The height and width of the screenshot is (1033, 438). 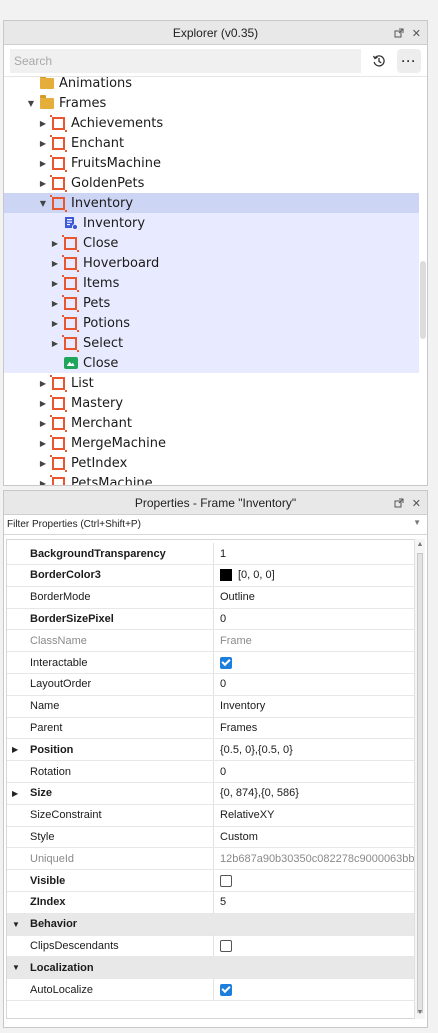 I want to click on property-value-cell: Frames, so click(x=314, y=727).